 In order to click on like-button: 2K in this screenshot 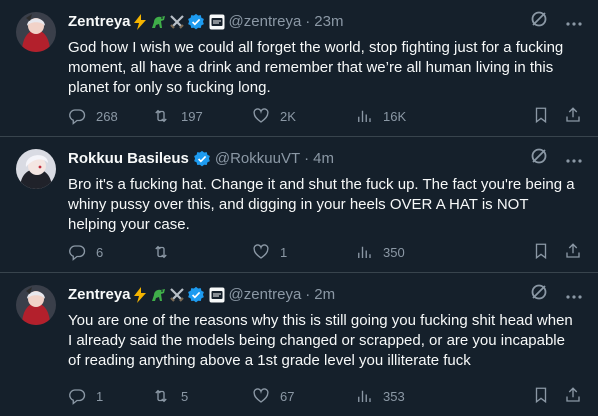, I will do `click(303, 116)`.